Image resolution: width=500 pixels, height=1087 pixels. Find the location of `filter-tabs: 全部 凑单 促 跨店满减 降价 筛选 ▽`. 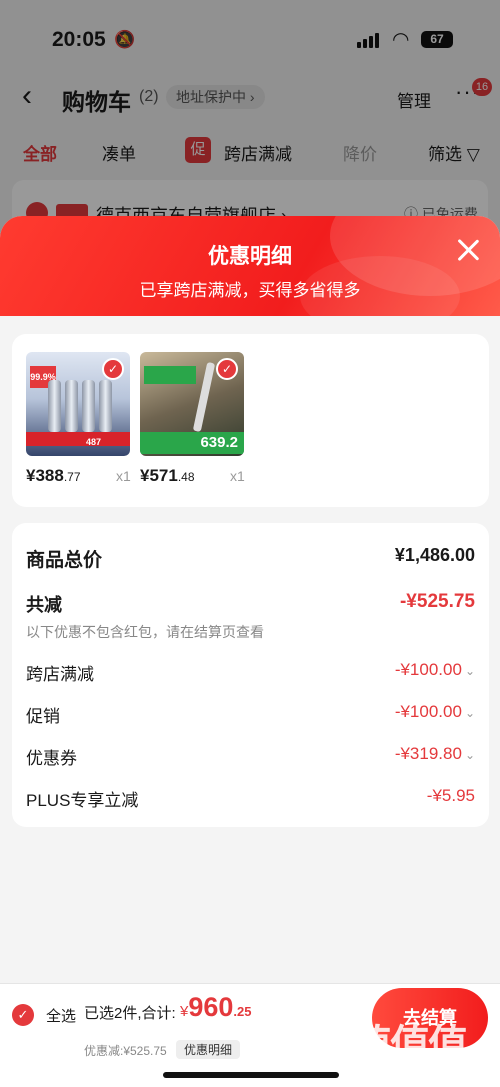

filter-tabs: 全部 凑单 促 跨店满减 降价 筛选 ▽ is located at coordinates (250, 152).